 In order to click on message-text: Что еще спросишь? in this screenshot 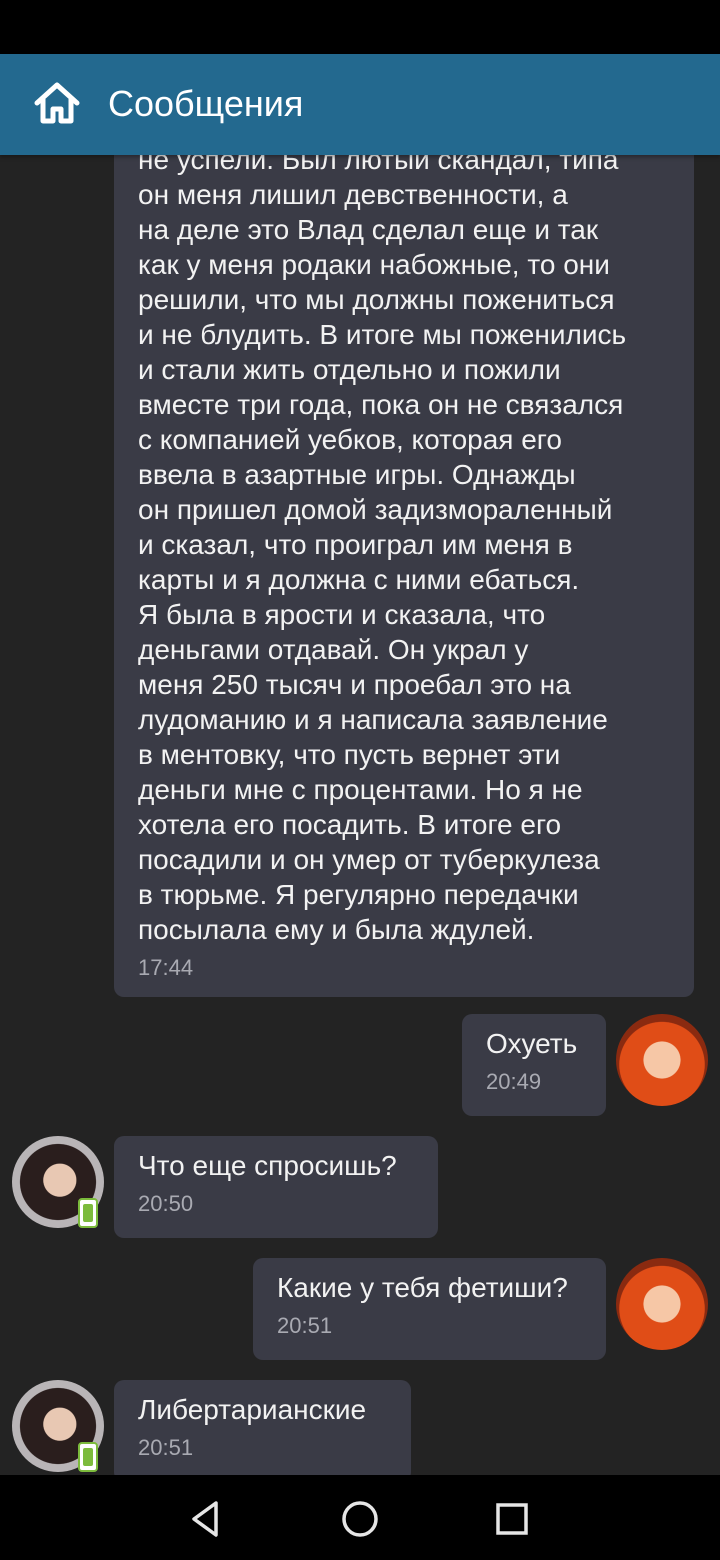, I will do `click(267, 1165)`.